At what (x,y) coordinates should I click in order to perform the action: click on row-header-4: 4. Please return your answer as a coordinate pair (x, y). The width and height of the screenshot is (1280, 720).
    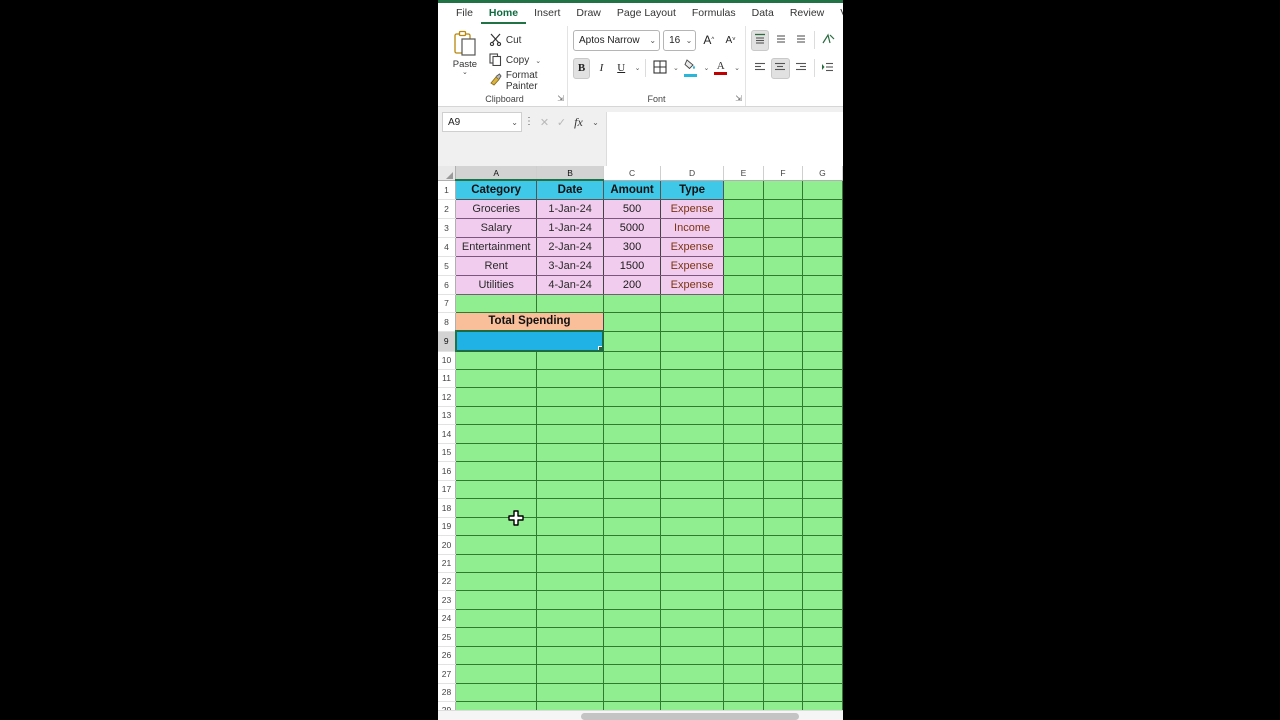
    Looking at the image, I should click on (447, 247).